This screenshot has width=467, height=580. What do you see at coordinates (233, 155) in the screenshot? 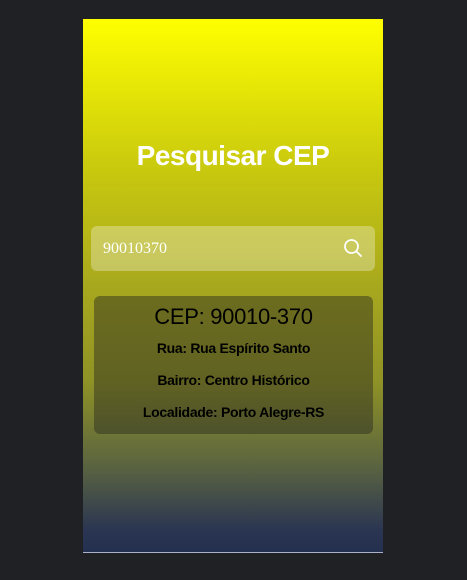
I see `page-title: Pesquisar CEP` at bounding box center [233, 155].